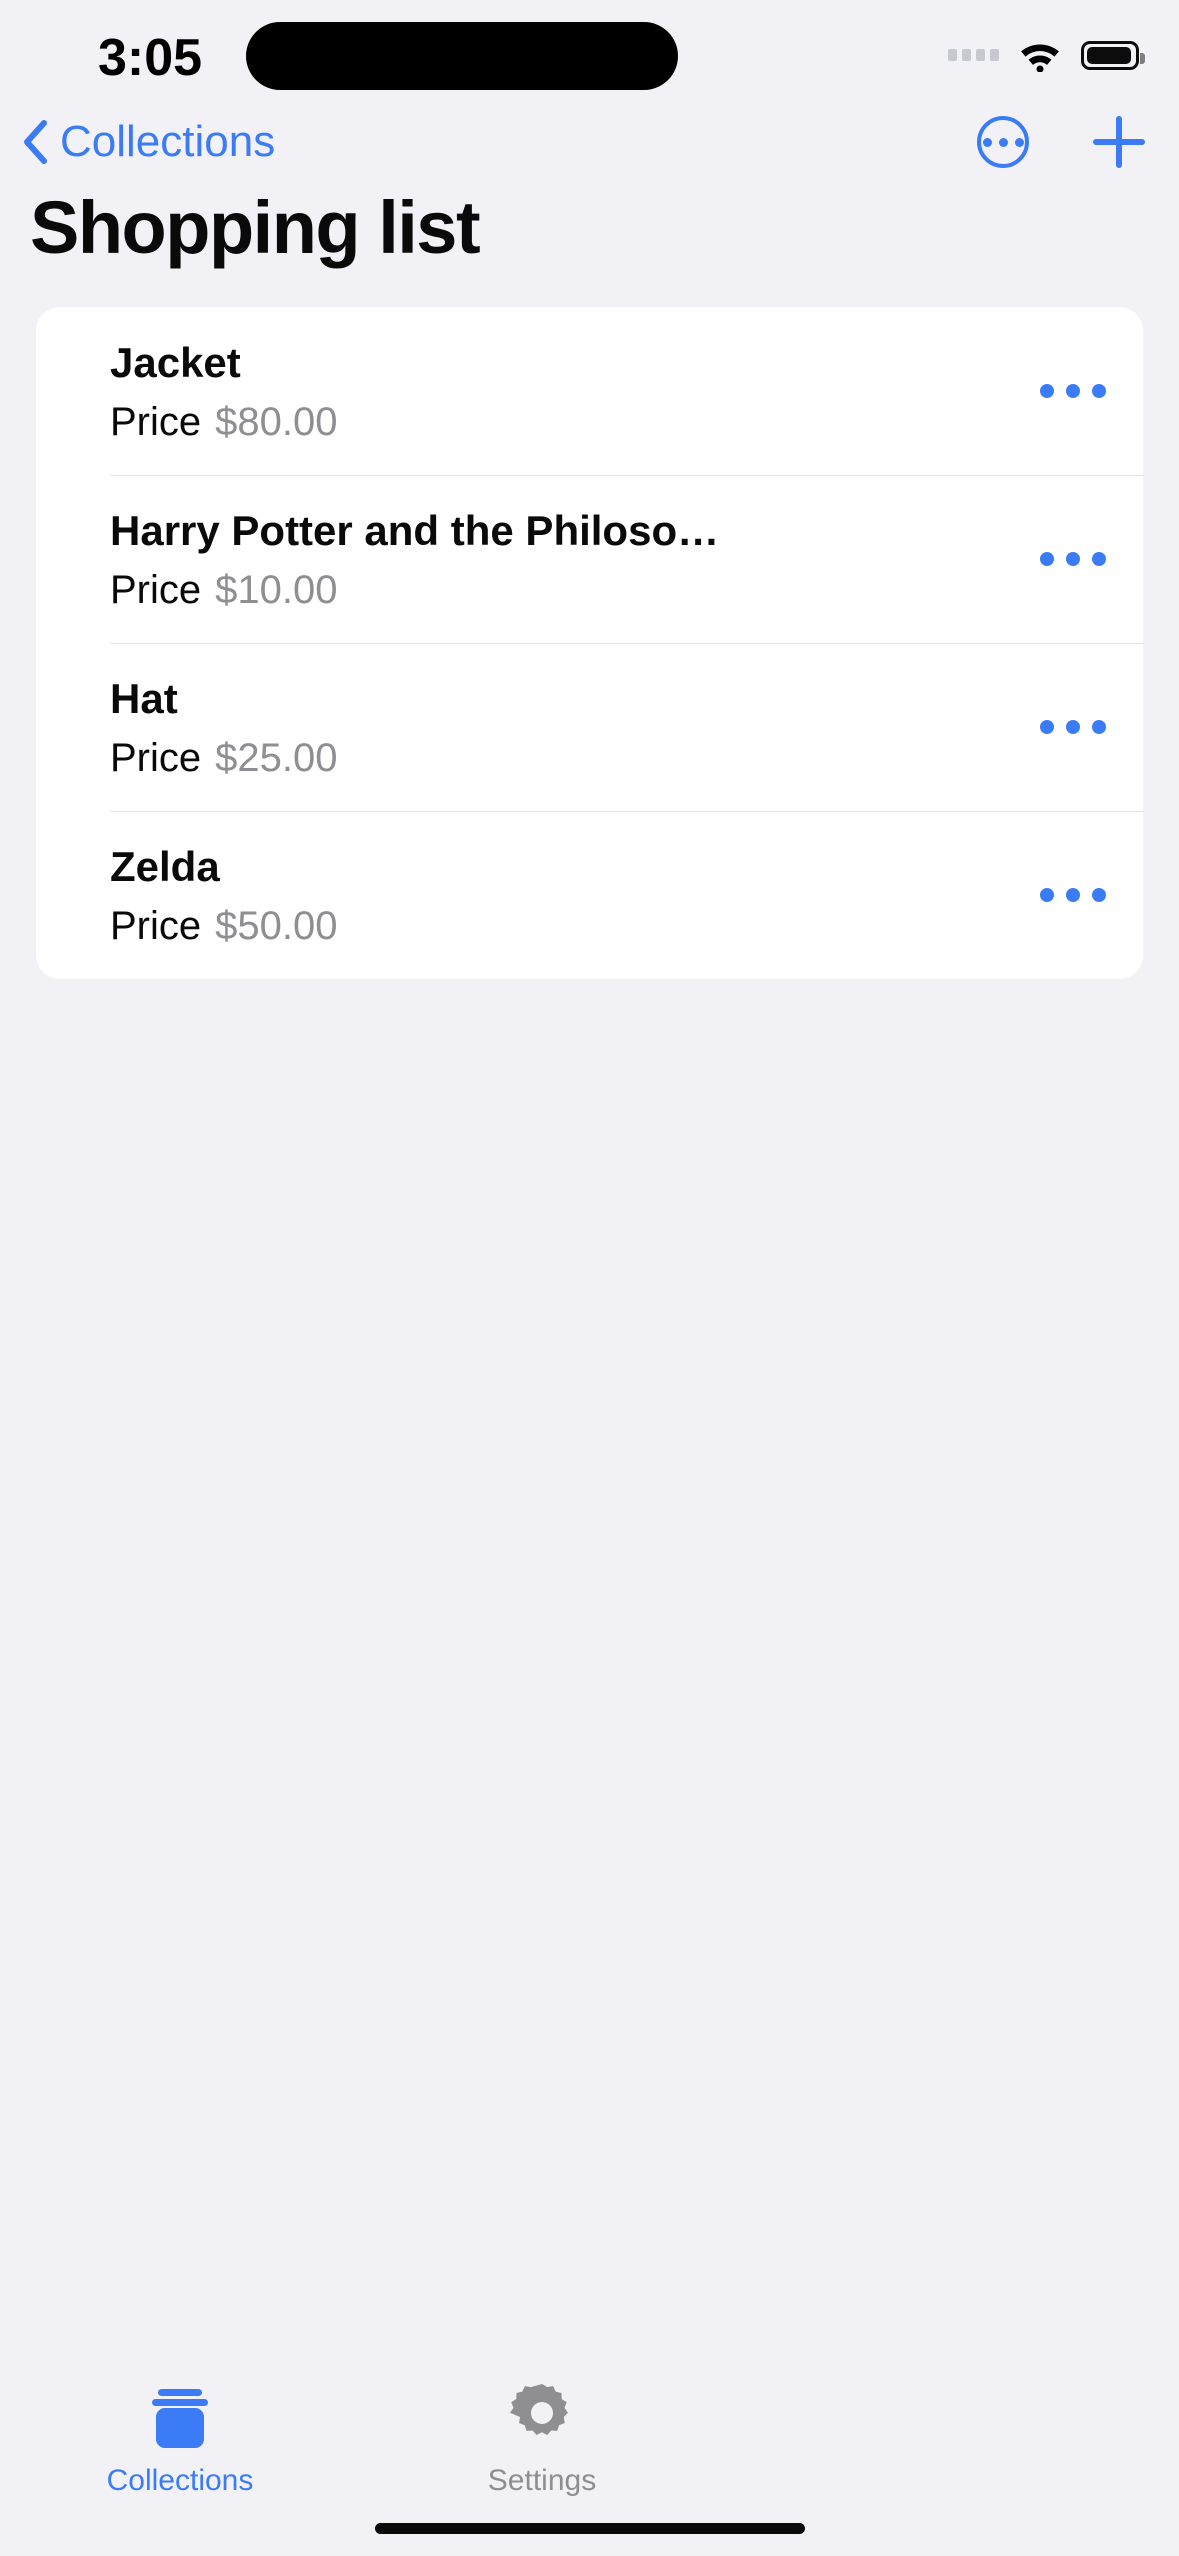 This screenshot has height=2556, width=1179. Describe the element at coordinates (589, 2528) in the screenshot. I see `home-indicator` at that location.